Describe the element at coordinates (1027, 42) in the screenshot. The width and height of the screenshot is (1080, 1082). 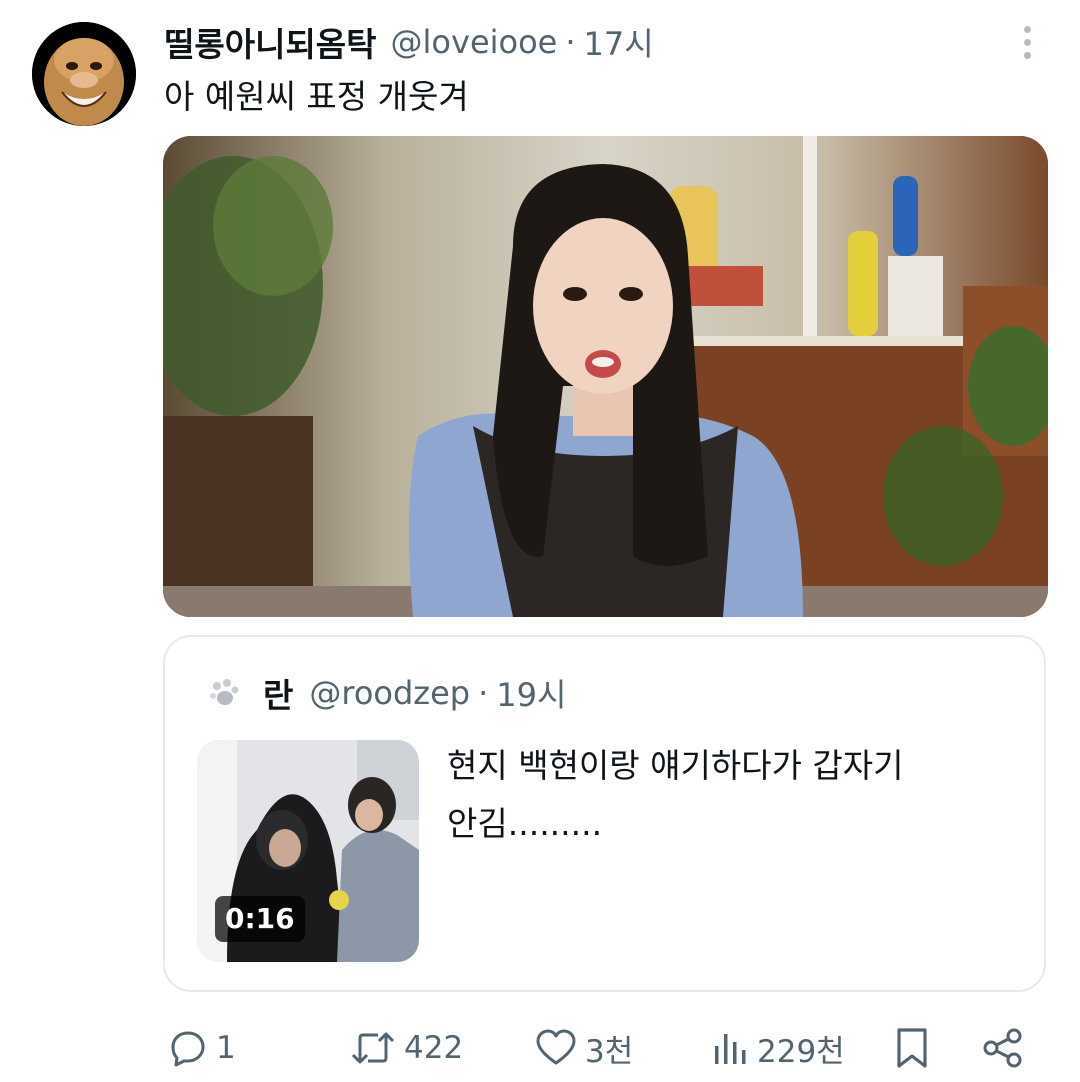
I see `more-options-icon` at that location.